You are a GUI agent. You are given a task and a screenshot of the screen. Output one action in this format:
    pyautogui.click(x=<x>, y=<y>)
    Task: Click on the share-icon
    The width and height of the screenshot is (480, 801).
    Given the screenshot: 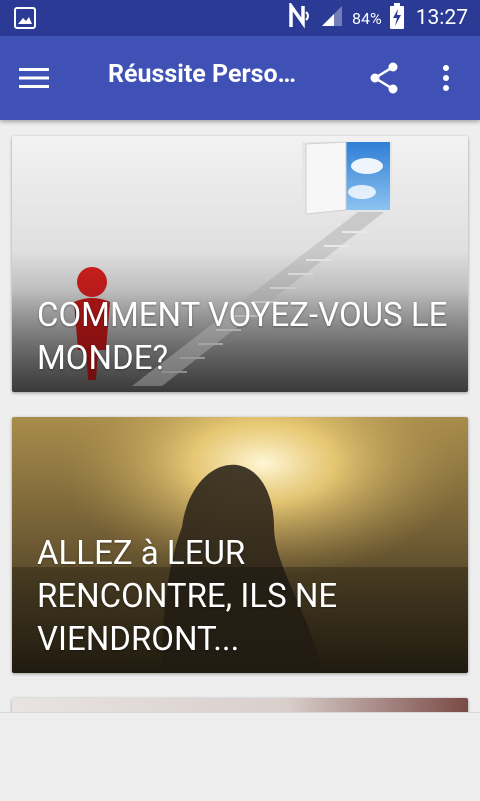 What is the action you would take?
    pyautogui.click(x=384, y=78)
    